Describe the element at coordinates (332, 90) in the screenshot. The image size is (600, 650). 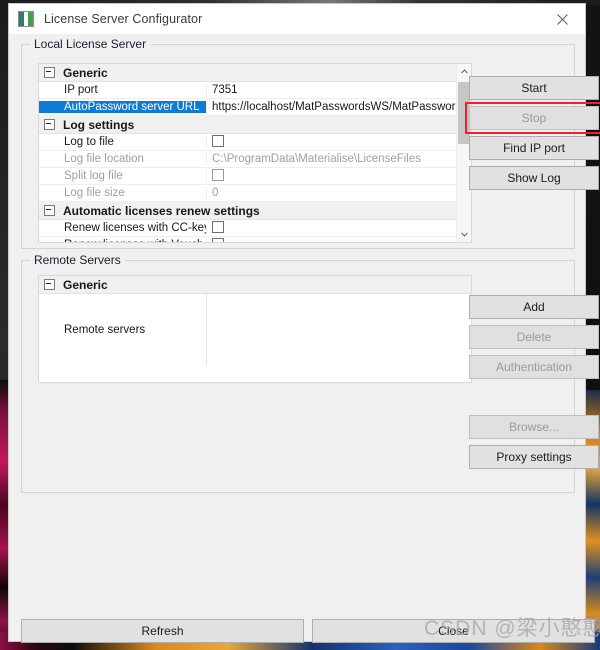
I see `property-value: 7351` at that location.